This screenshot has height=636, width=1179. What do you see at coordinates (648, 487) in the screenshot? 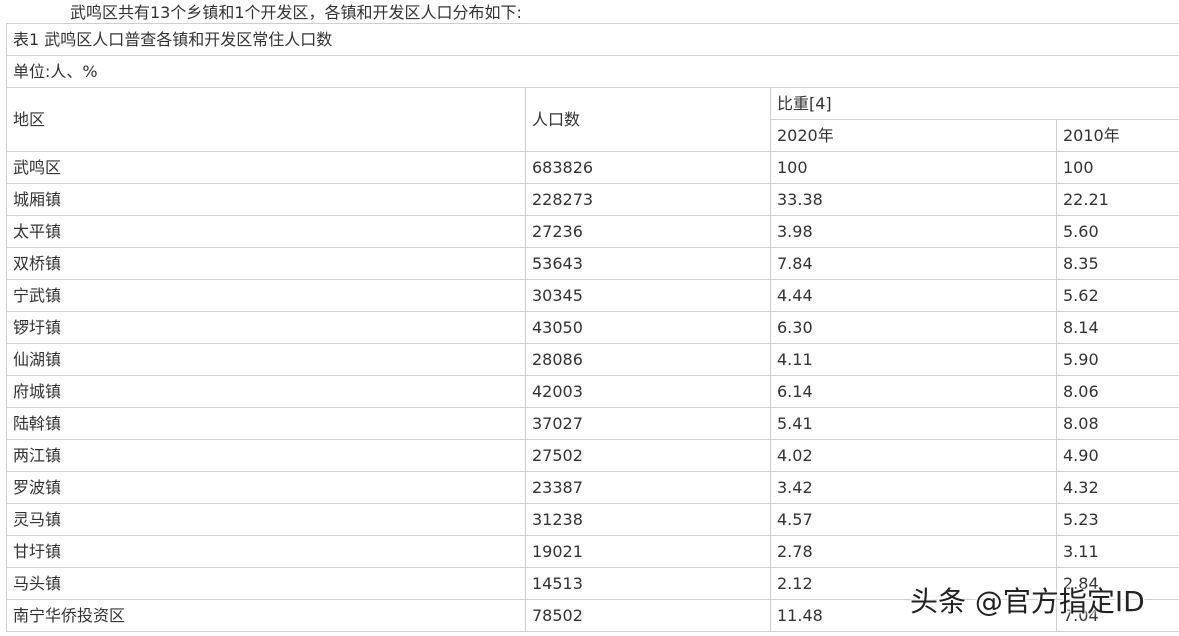
I see `cell-population: 23387` at bounding box center [648, 487].